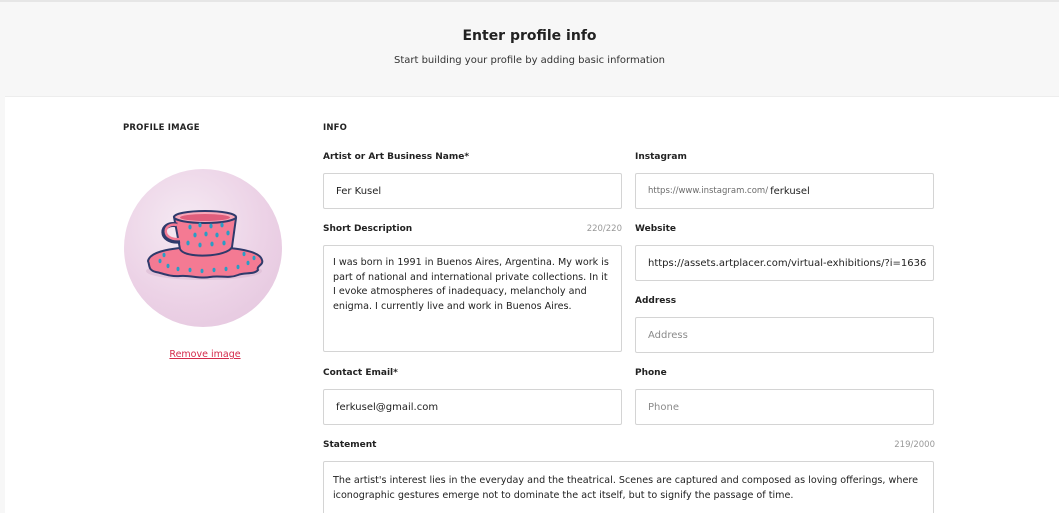  Describe the element at coordinates (604, 229) in the screenshot. I see `short-description-counter: 220/220` at that location.